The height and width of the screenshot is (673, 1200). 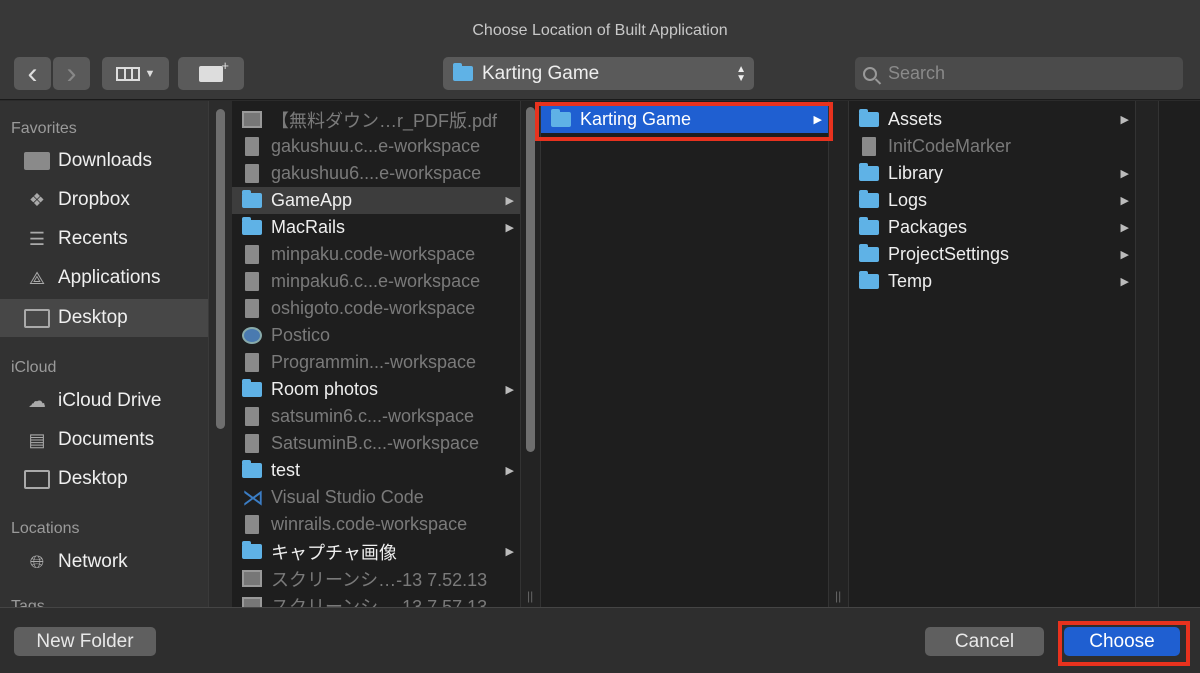 I want to click on item-name: MacRails, so click(x=308, y=227).